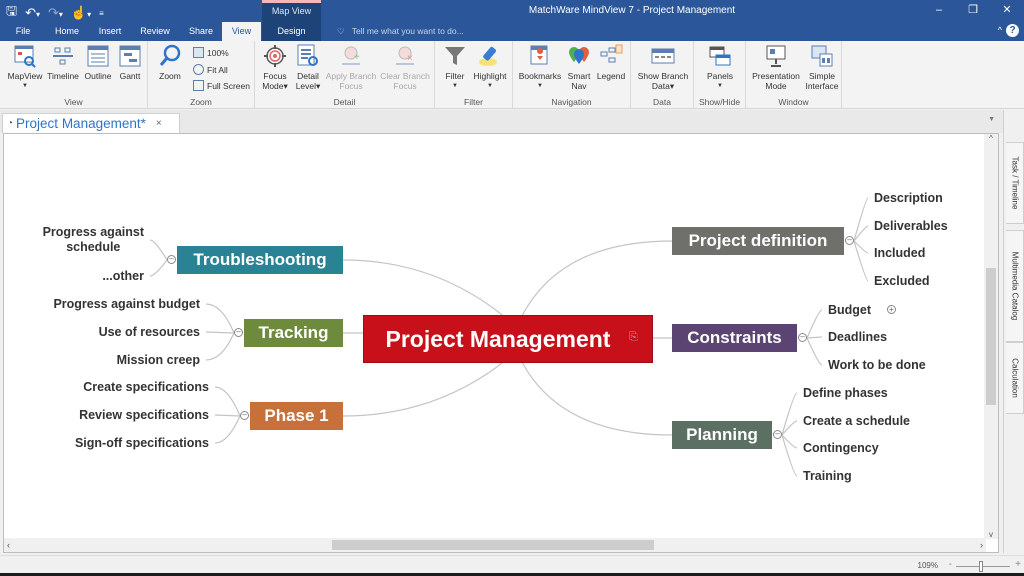 The width and height of the screenshot is (1024, 576). I want to click on scroll-down-icon: v, so click(991, 534).